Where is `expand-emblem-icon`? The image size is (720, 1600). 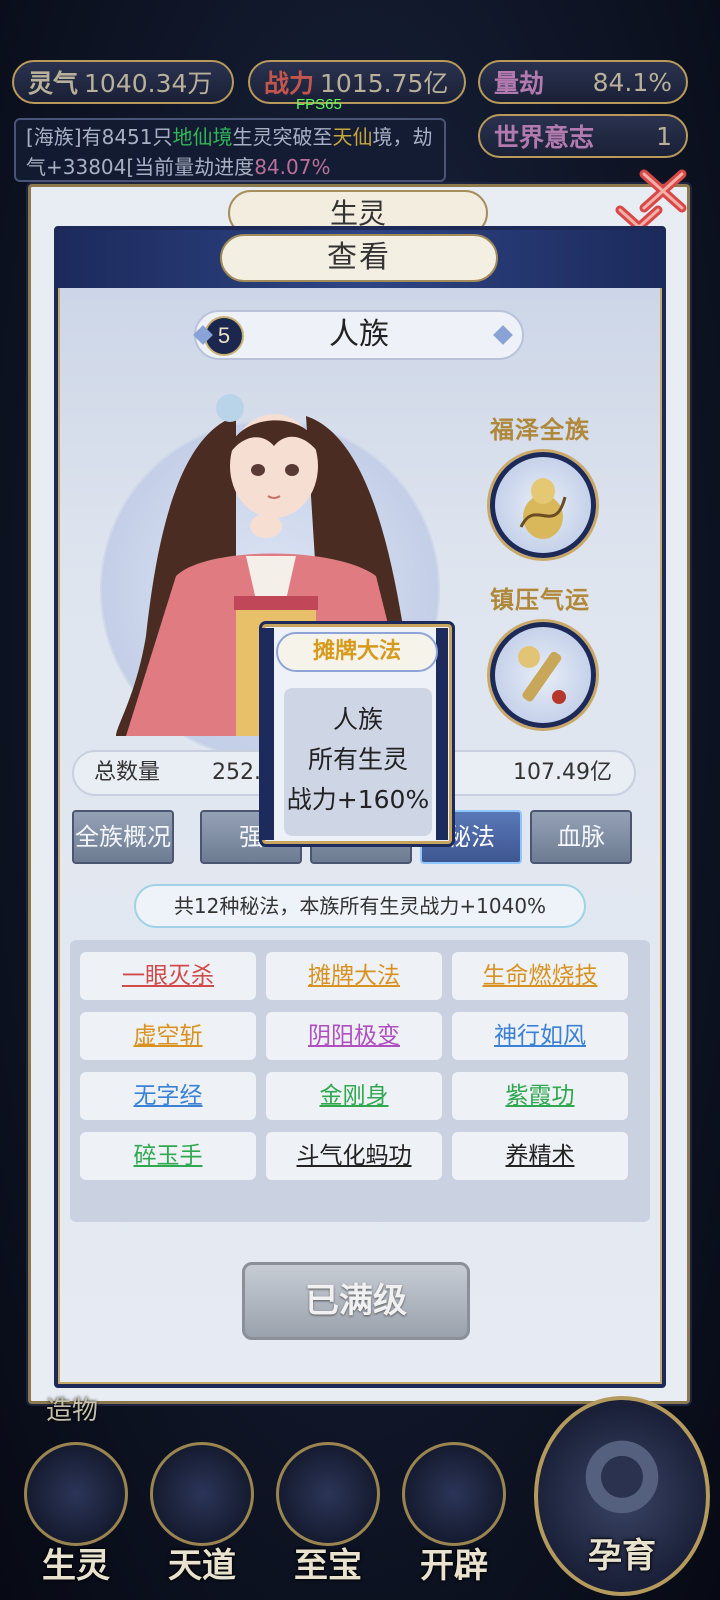
expand-emblem-icon is located at coordinates (454, 1494).